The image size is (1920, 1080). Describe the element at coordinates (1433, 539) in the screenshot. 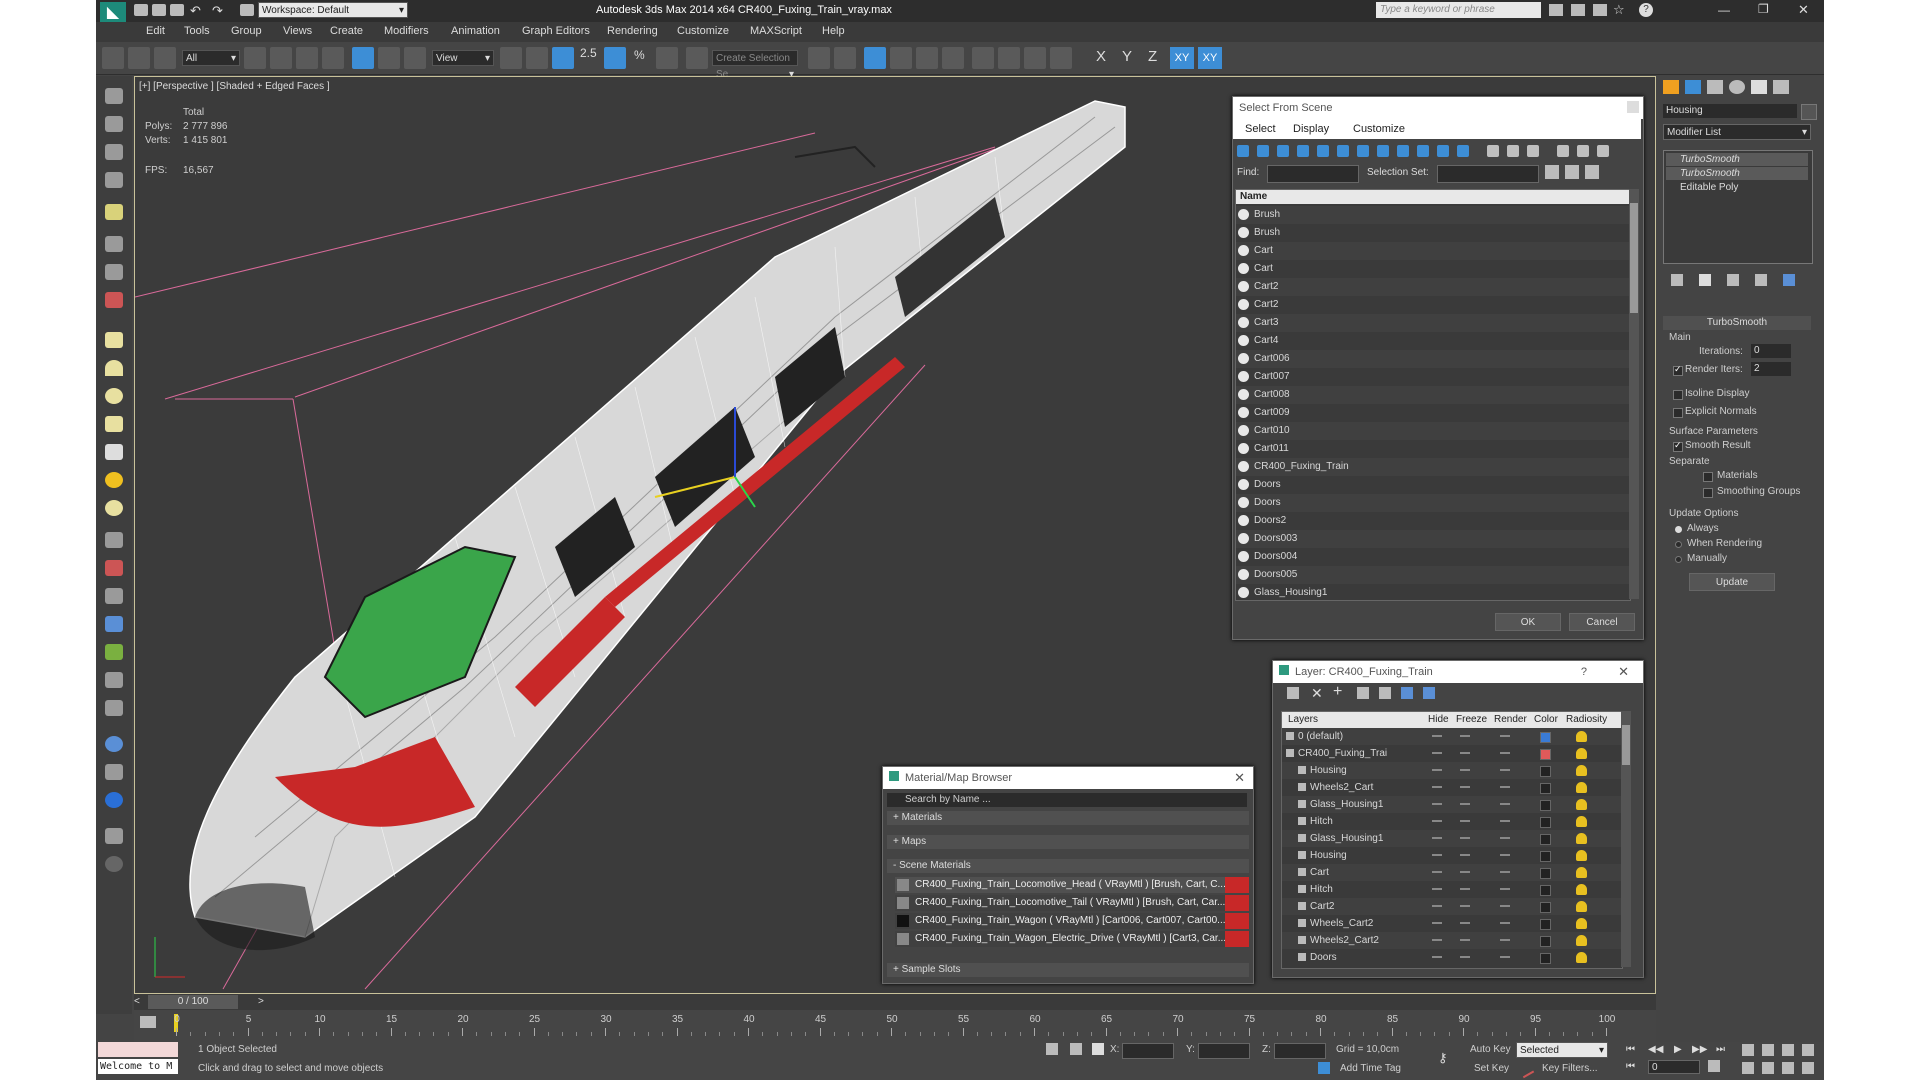

I see `object-list-item: Doors003` at that location.